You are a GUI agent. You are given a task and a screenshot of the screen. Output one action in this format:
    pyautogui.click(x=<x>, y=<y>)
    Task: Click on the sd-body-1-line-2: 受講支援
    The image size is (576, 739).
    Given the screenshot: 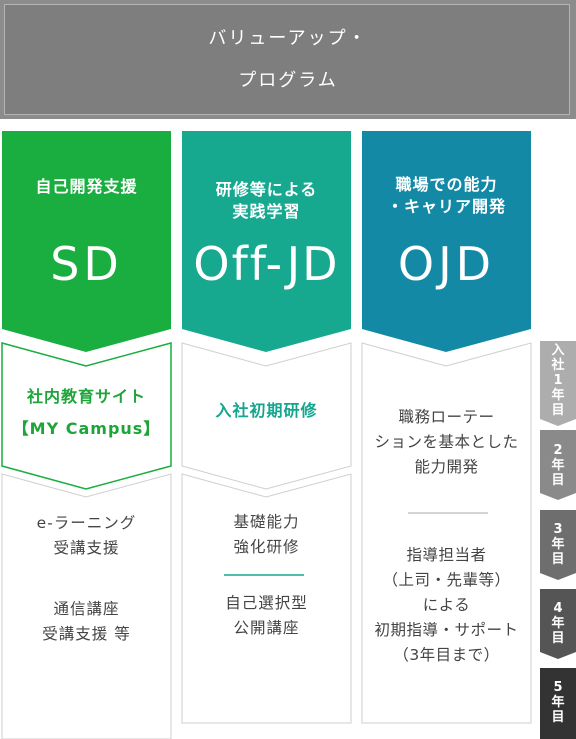 What is the action you would take?
    pyautogui.click(x=86, y=548)
    